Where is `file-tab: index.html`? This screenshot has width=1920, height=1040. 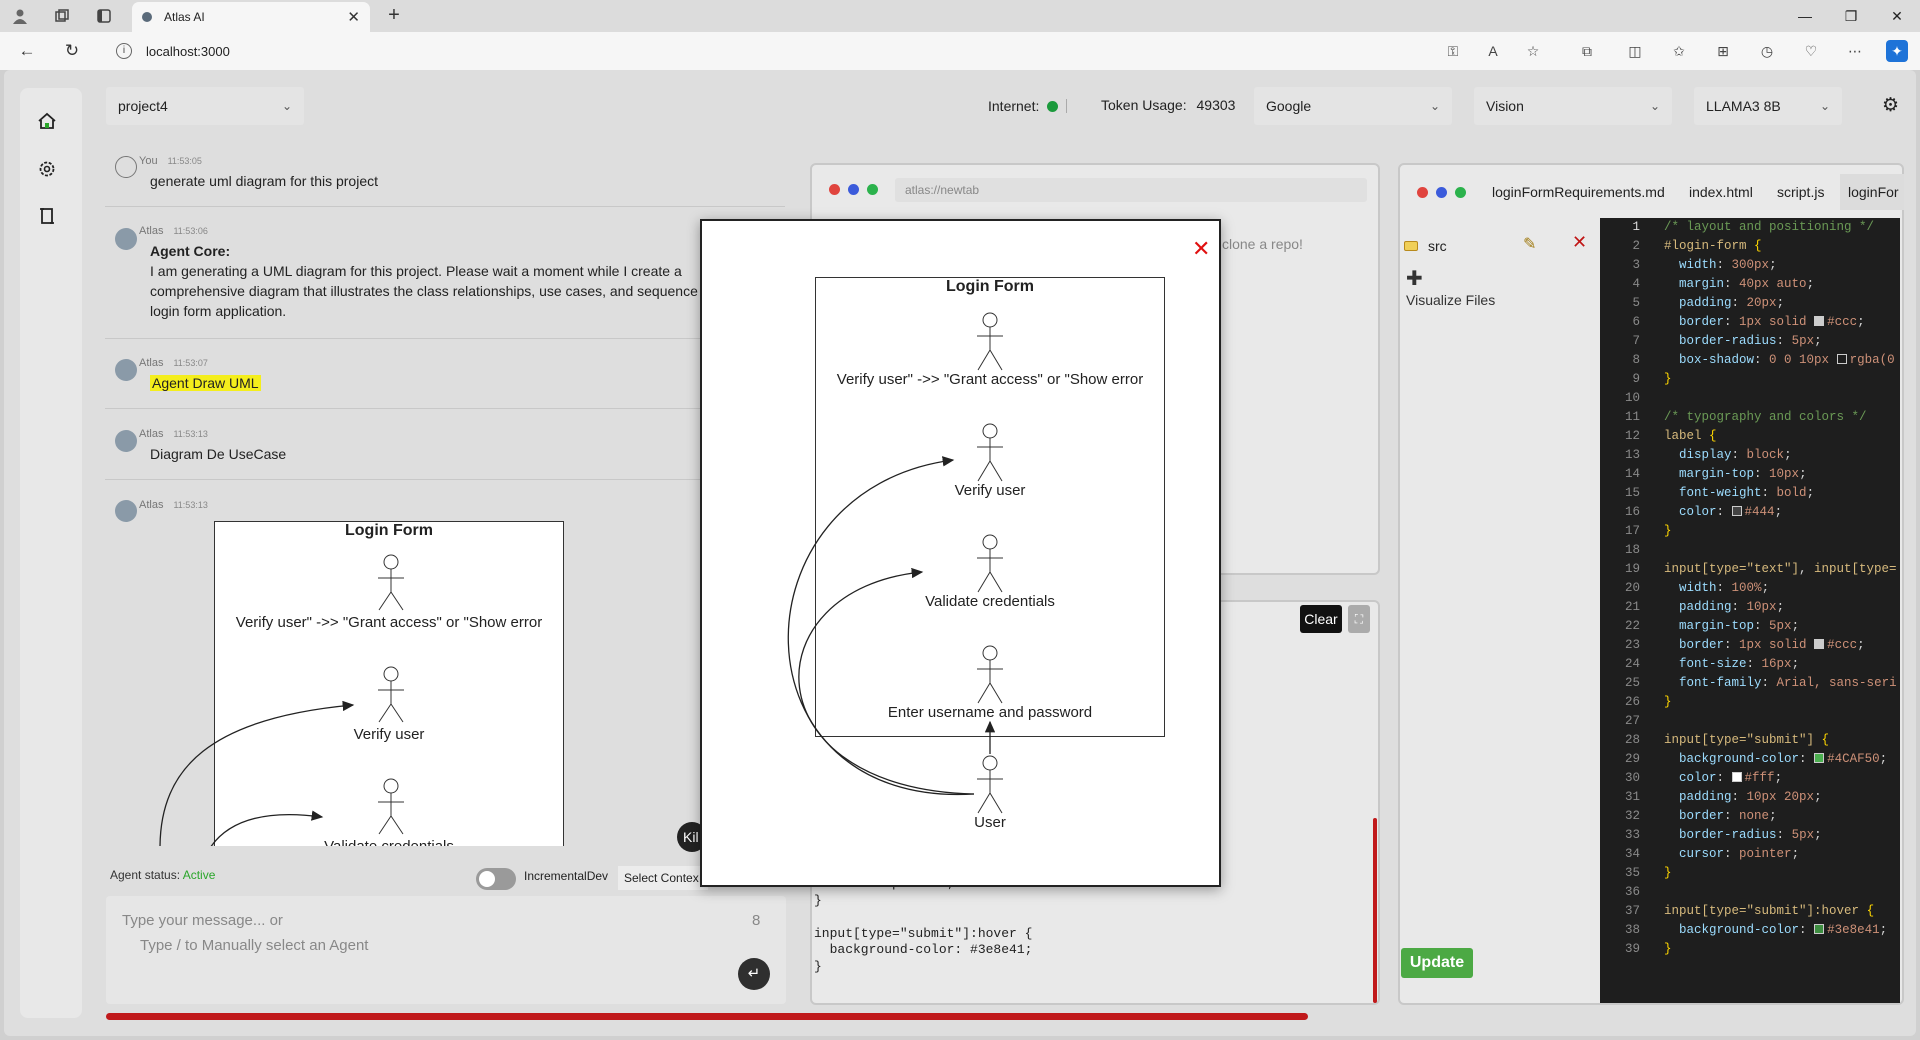
file-tab: index.html is located at coordinates (1721, 192).